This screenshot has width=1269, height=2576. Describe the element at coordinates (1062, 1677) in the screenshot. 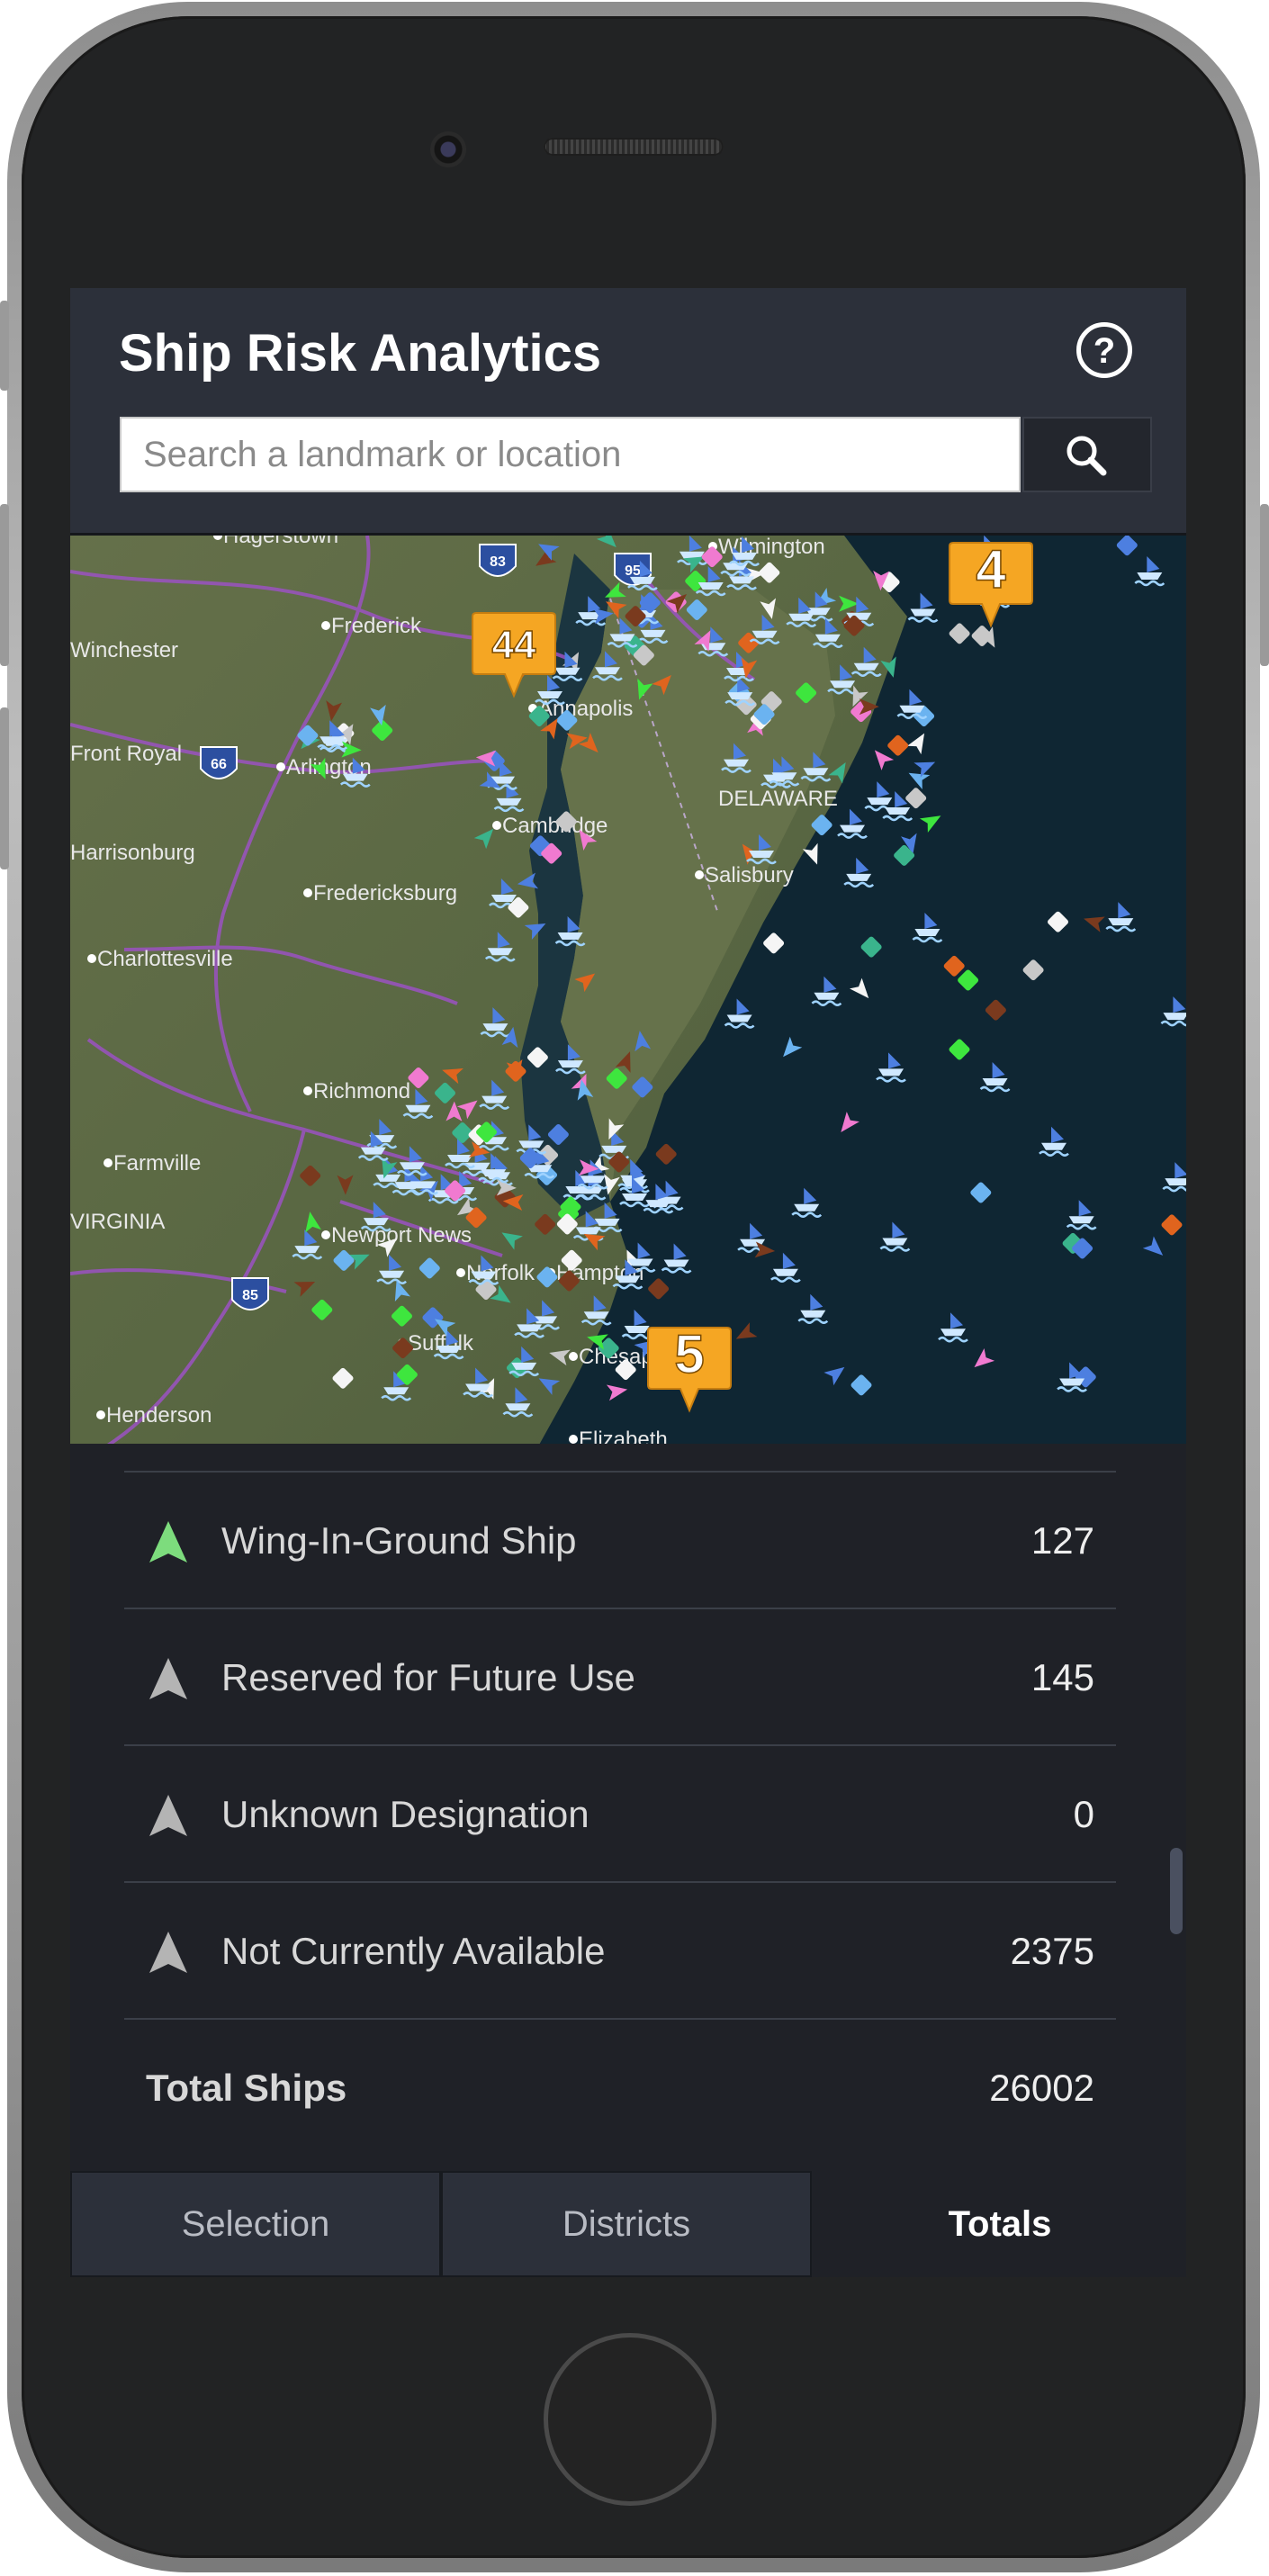

I see `ship-type-count: 145` at that location.